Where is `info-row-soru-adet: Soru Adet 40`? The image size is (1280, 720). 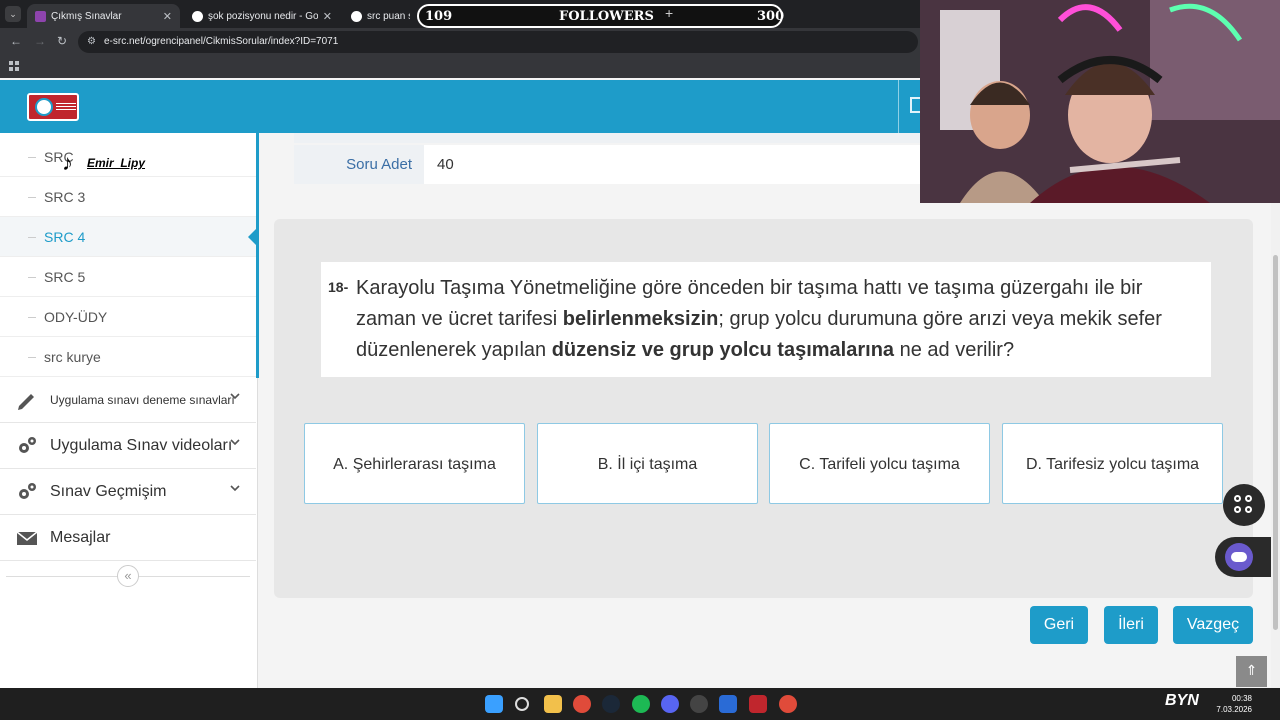 info-row-soru-adet: Soru Adet 40 is located at coordinates (607, 164).